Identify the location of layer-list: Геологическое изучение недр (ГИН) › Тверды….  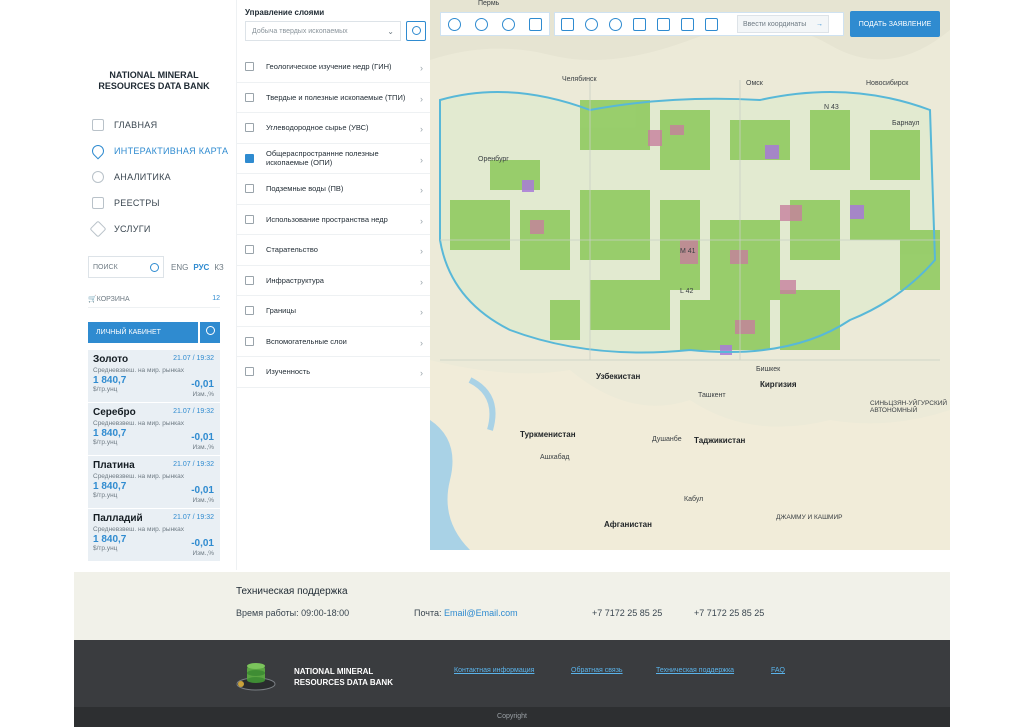
(334, 220).